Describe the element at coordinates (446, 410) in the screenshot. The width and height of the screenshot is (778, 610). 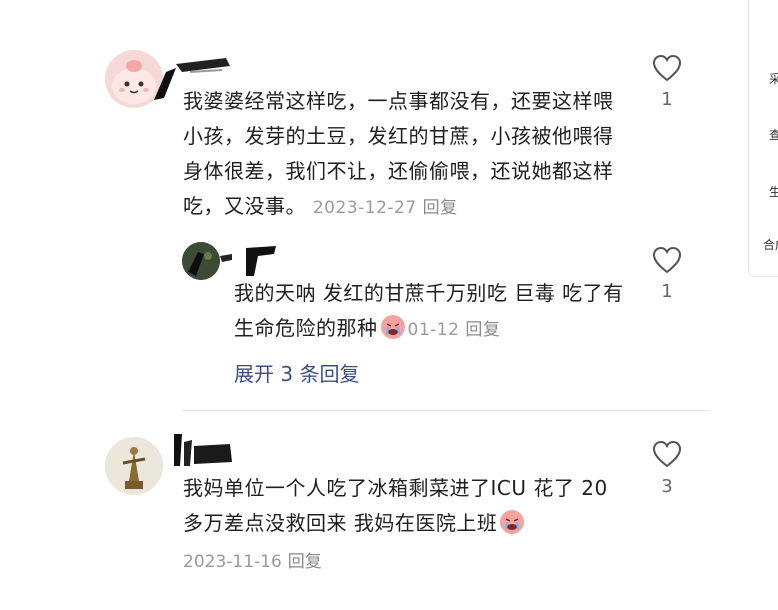
I see `comment-divider` at that location.